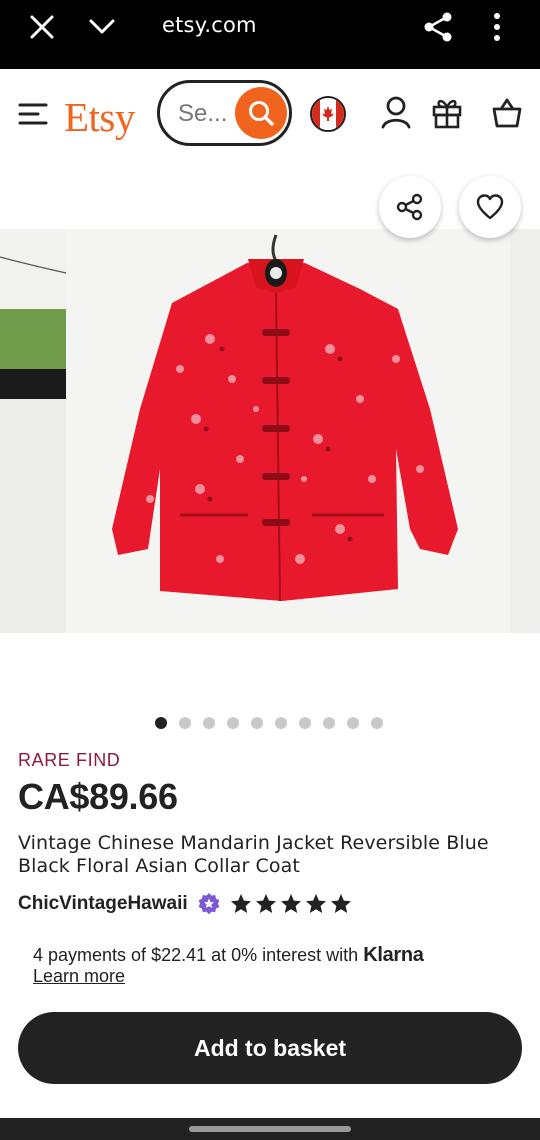 Image resolution: width=540 pixels, height=1140 pixels. What do you see at coordinates (447, 112) in the screenshot?
I see `gift-icon` at bounding box center [447, 112].